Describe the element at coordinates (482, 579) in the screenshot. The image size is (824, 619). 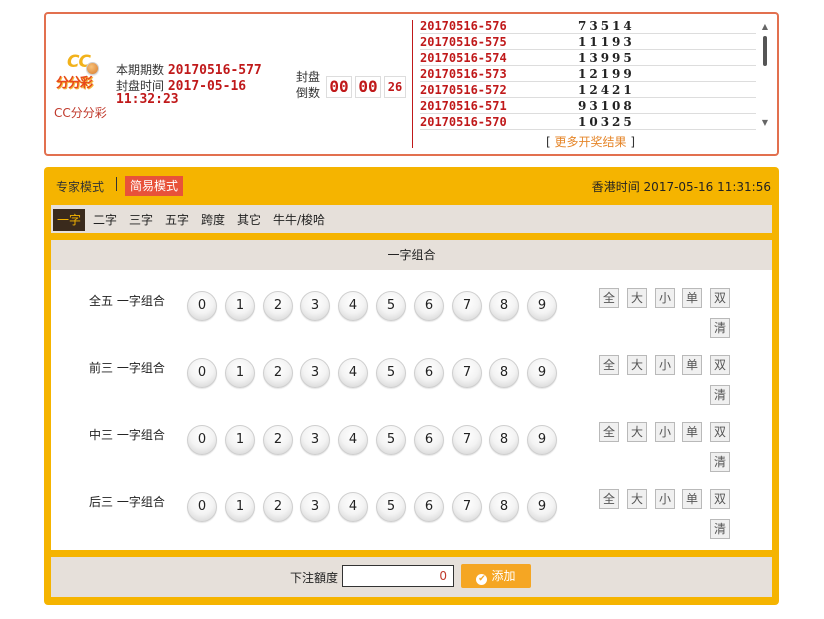
I see `check-circle-icon: ✔` at that location.